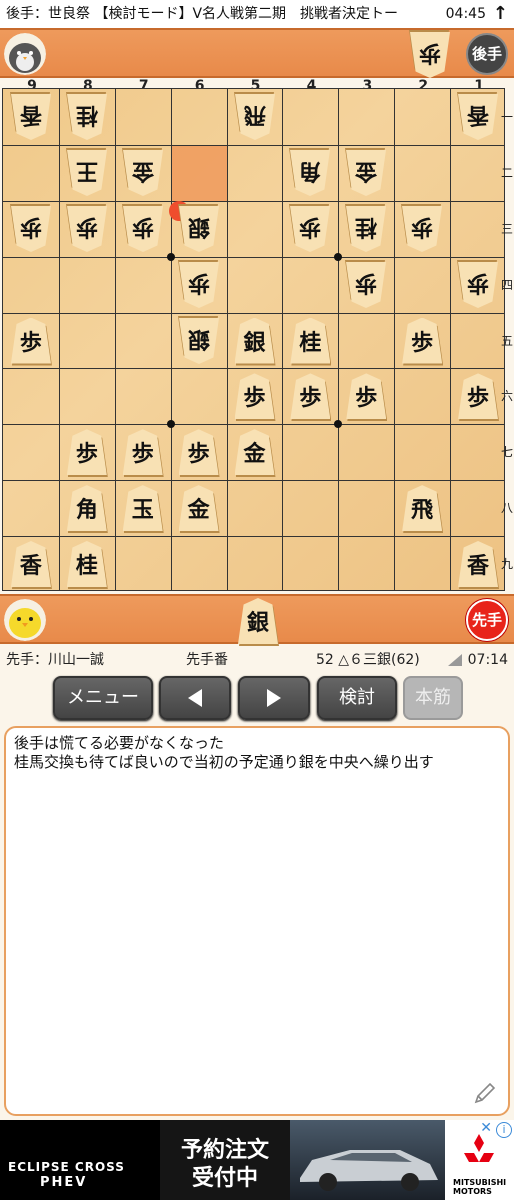 This screenshot has height=1200, width=514. Describe the element at coordinates (87, 509) in the screenshot. I see `shogi-piece-sente: 角` at that location.